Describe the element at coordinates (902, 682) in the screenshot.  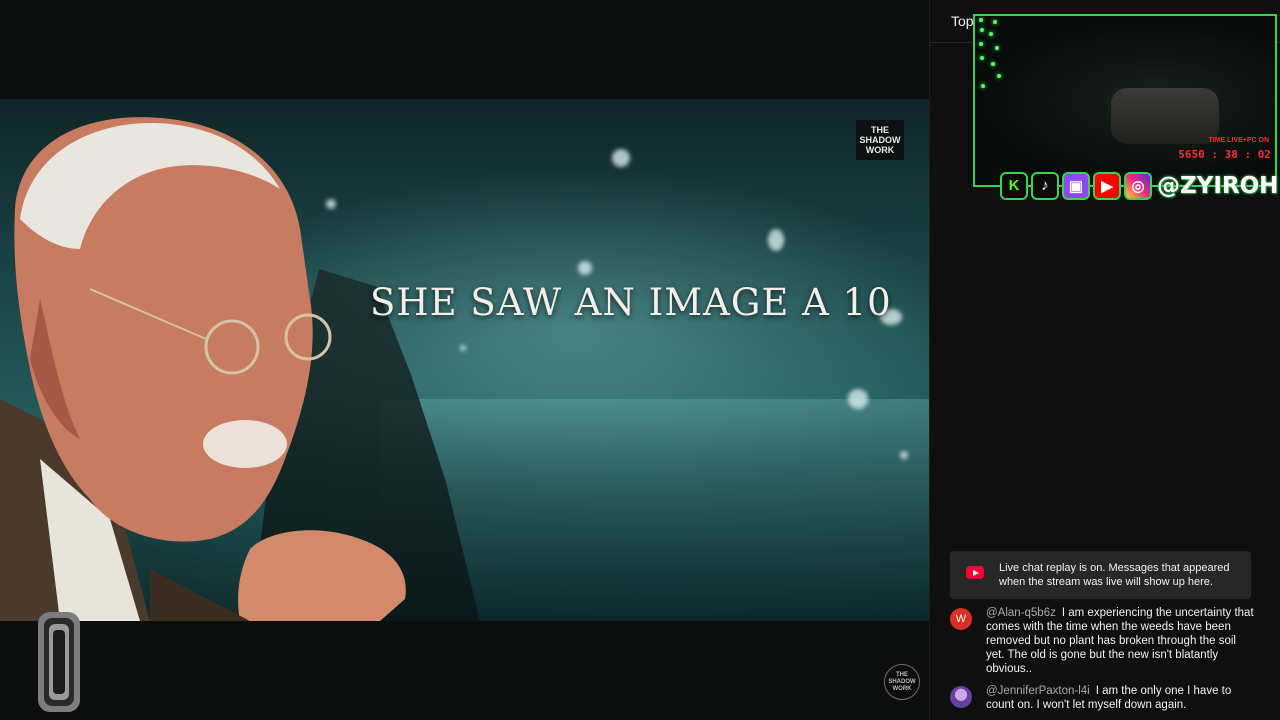
I see `shadow-work-badge: THE SHADOW WORK` at that location.